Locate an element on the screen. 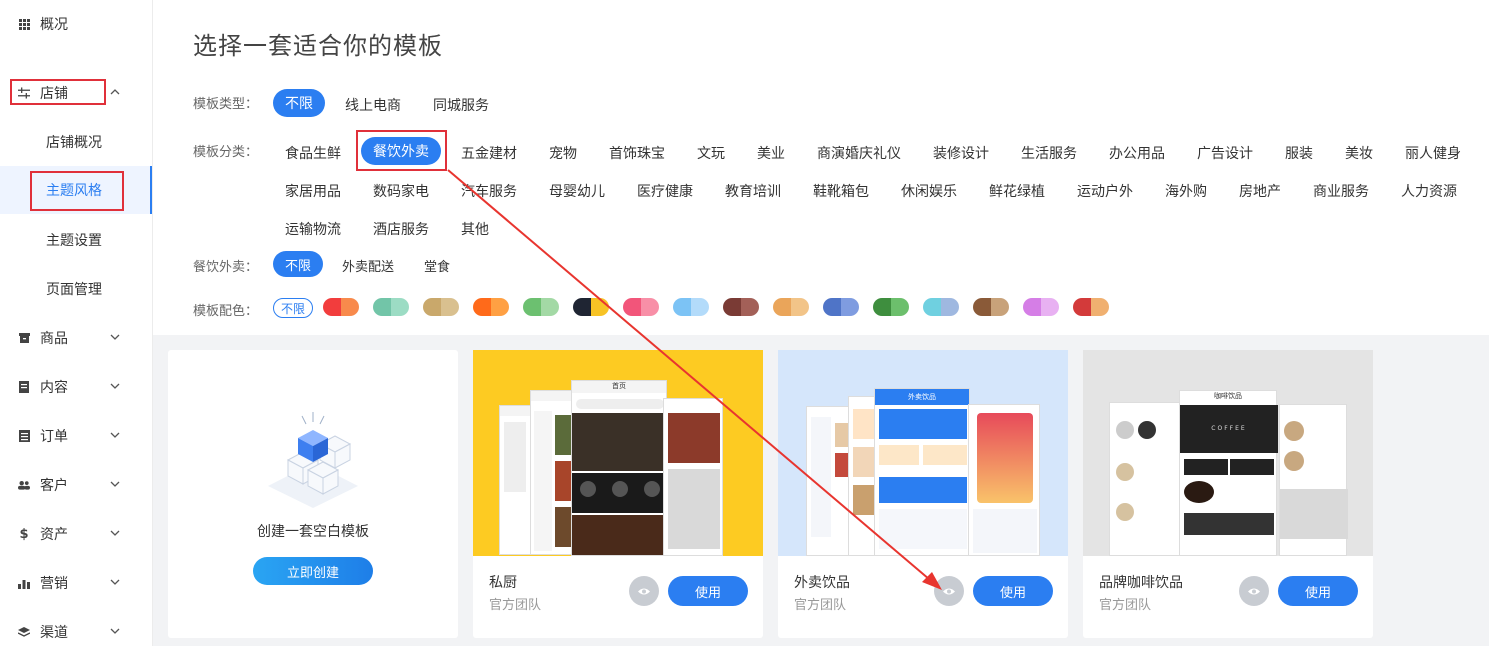 This screenshot has width=1489, height=646. type-option-online: 线上电商 is located at coordinates (373, 105).